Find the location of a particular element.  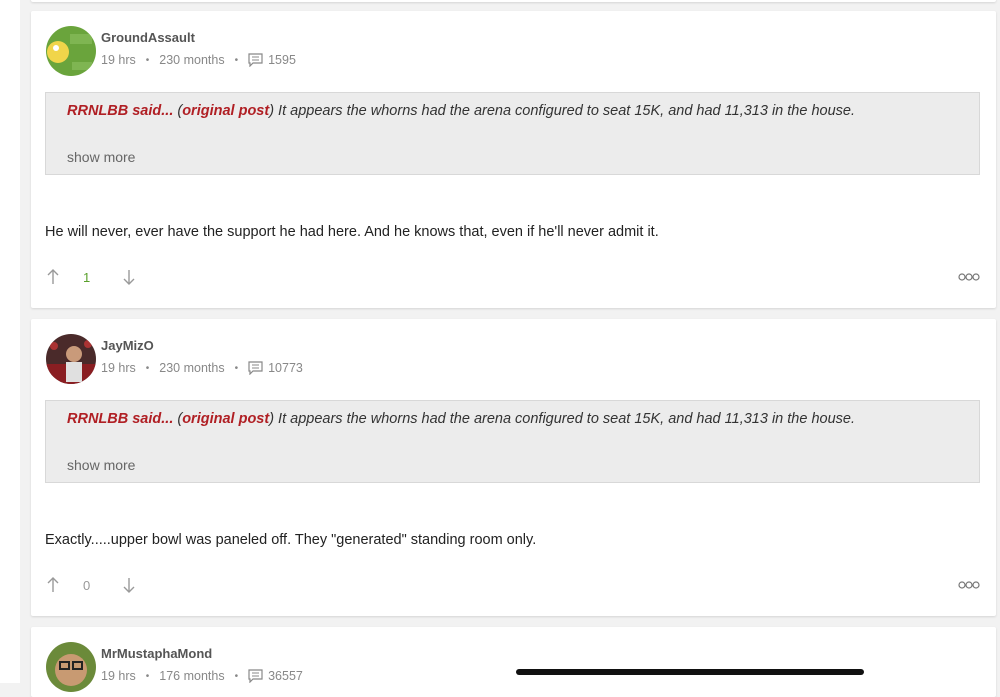

previous-comment-card is located at coordinates (513, 1).